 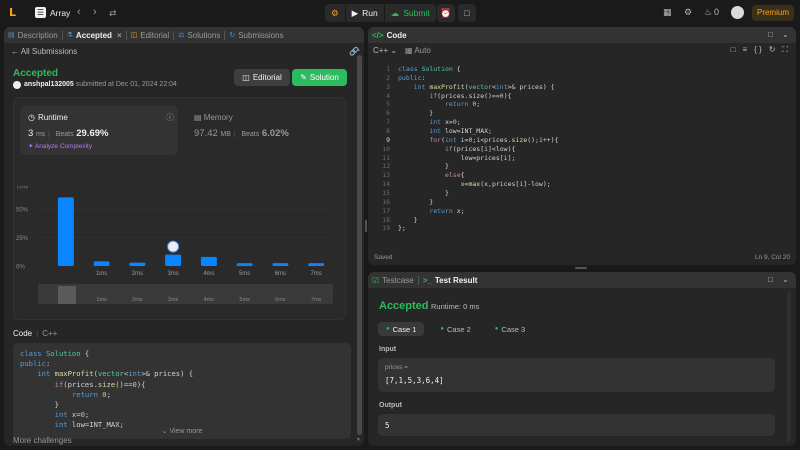 What do you see at coordinates (478, 87) in the screenshot?
I see `code-line: int maxProfit(vector<int>& prices) {` at bounding box center [478, 87].